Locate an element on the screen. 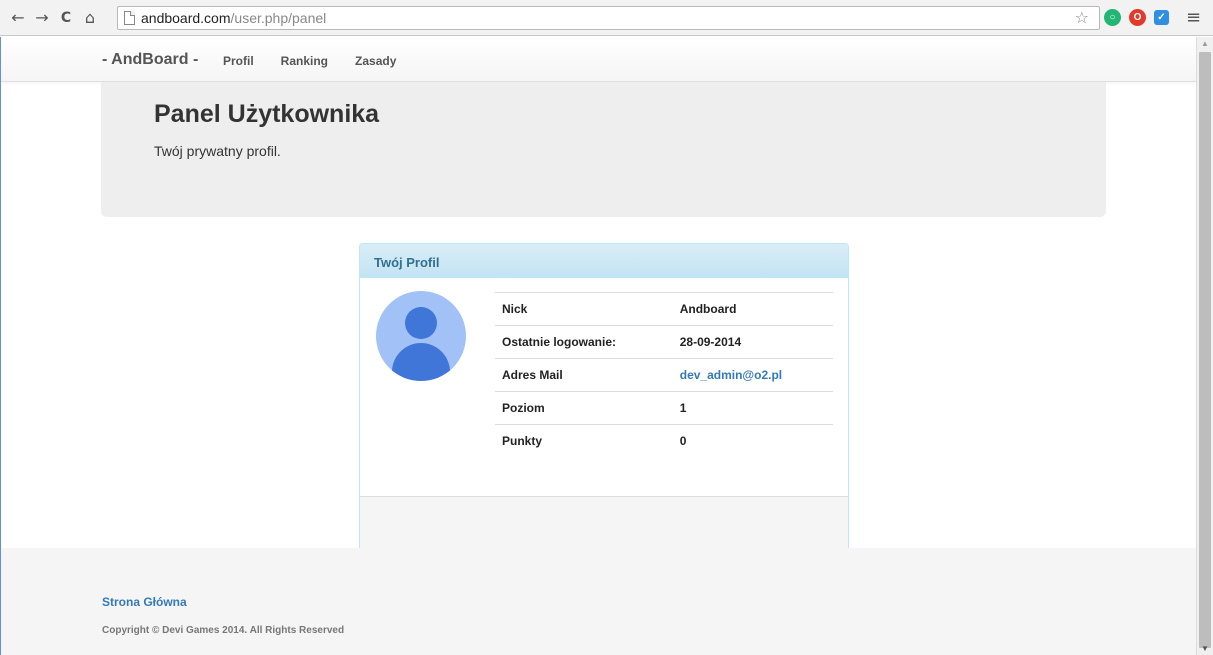  forward-arrow-icon: → is located at coordinates (42, 18).